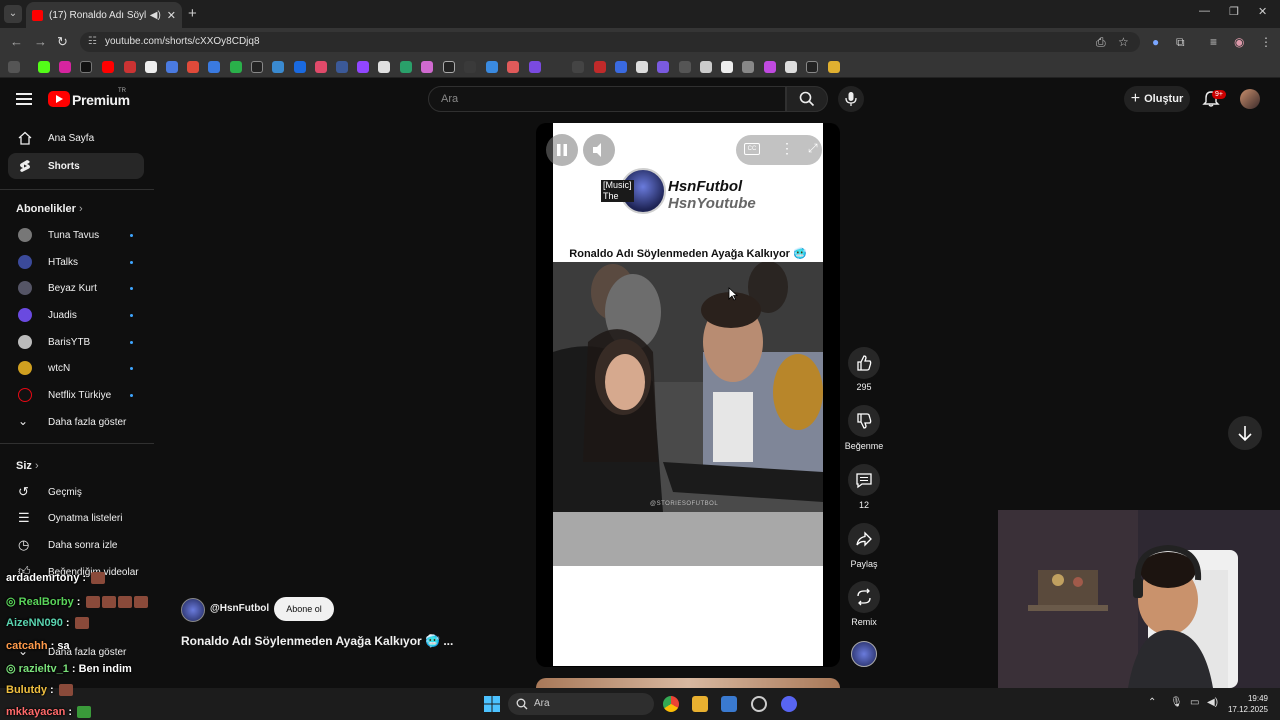  Describe the element at coordinates (562, 150) in the screenshot. I see `pause-button` at that location.